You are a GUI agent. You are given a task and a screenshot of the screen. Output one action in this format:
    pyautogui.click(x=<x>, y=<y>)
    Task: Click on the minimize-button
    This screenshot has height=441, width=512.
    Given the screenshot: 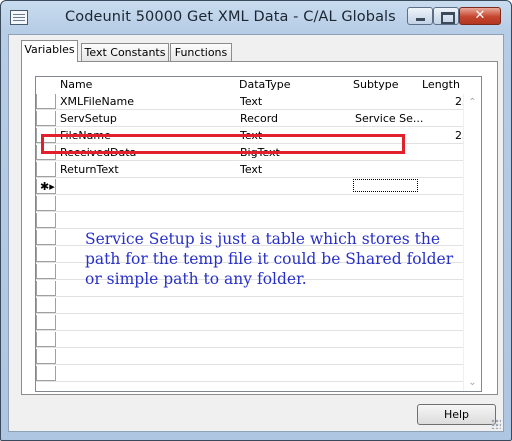 What is the action you would take?
    pyautogui.click(x=420, y=16)
    